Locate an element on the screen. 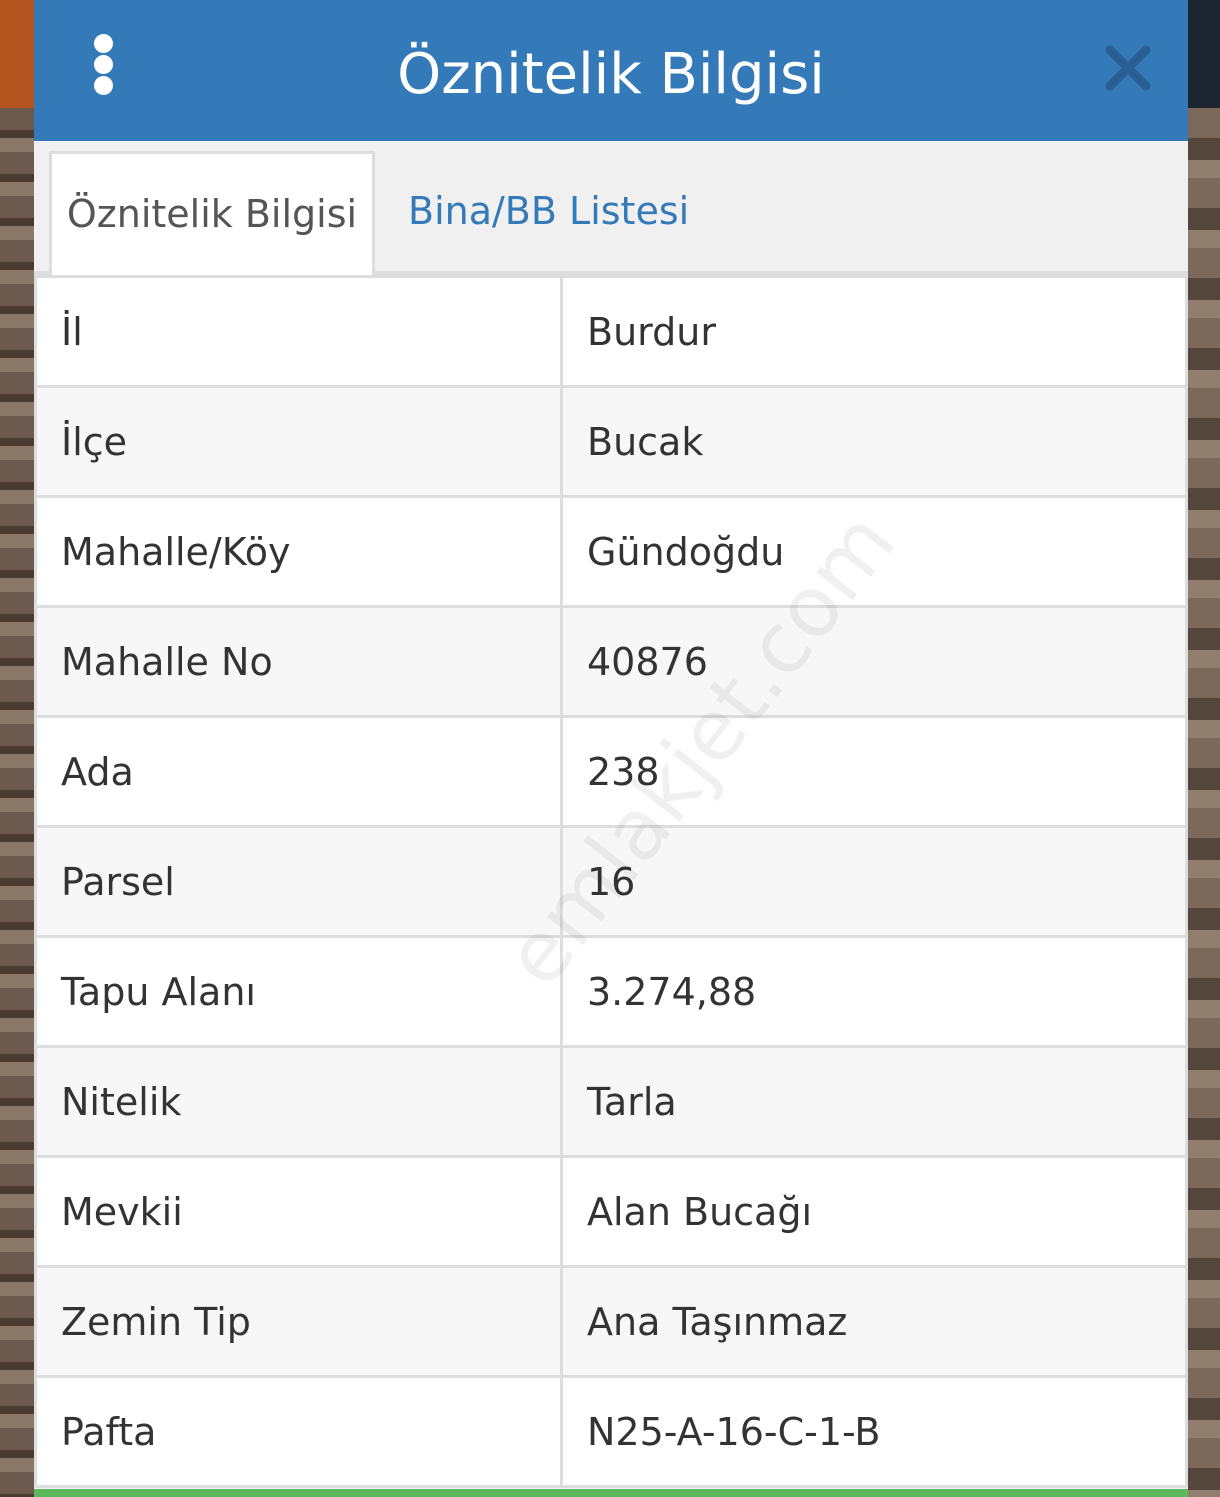  attribute-value: Ana Taşınmaz is located at coordinates (874, 1321).